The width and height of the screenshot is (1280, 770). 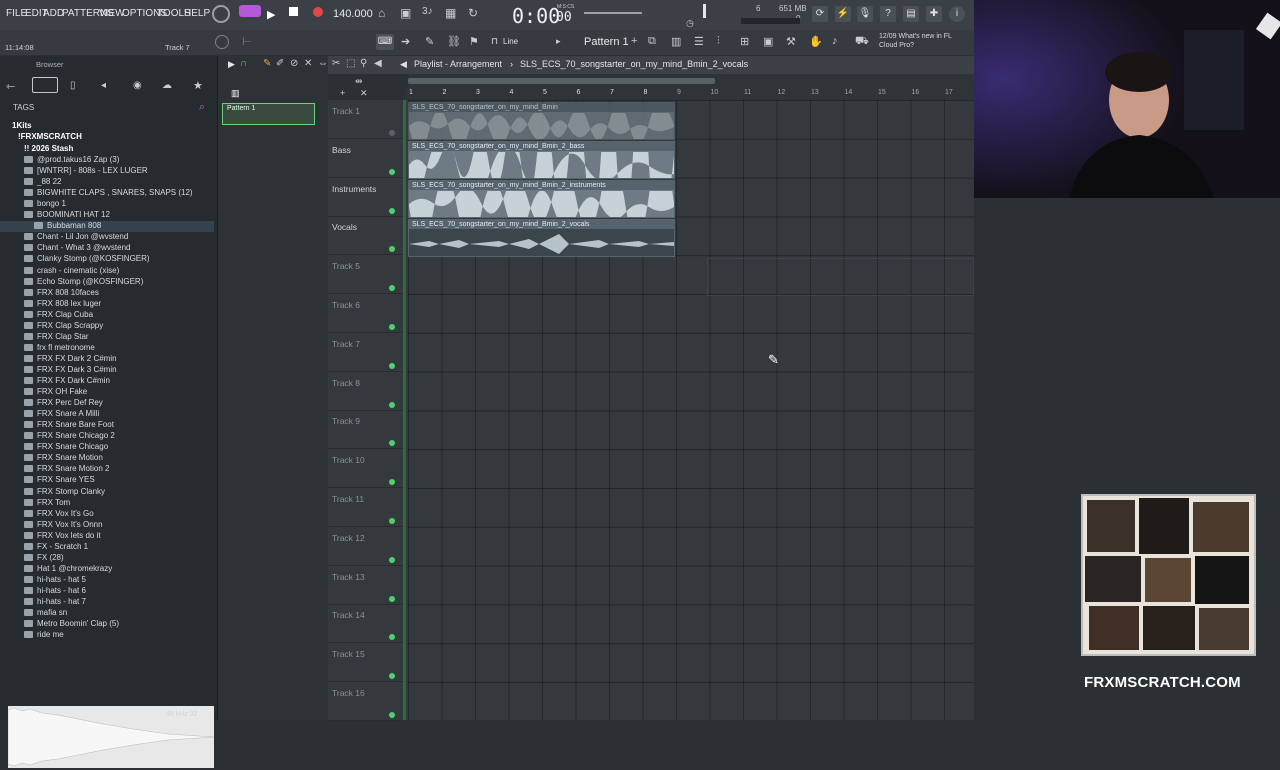 I want to click on browser-item: hi-hats - hat 5, so click(x=119, y=580).